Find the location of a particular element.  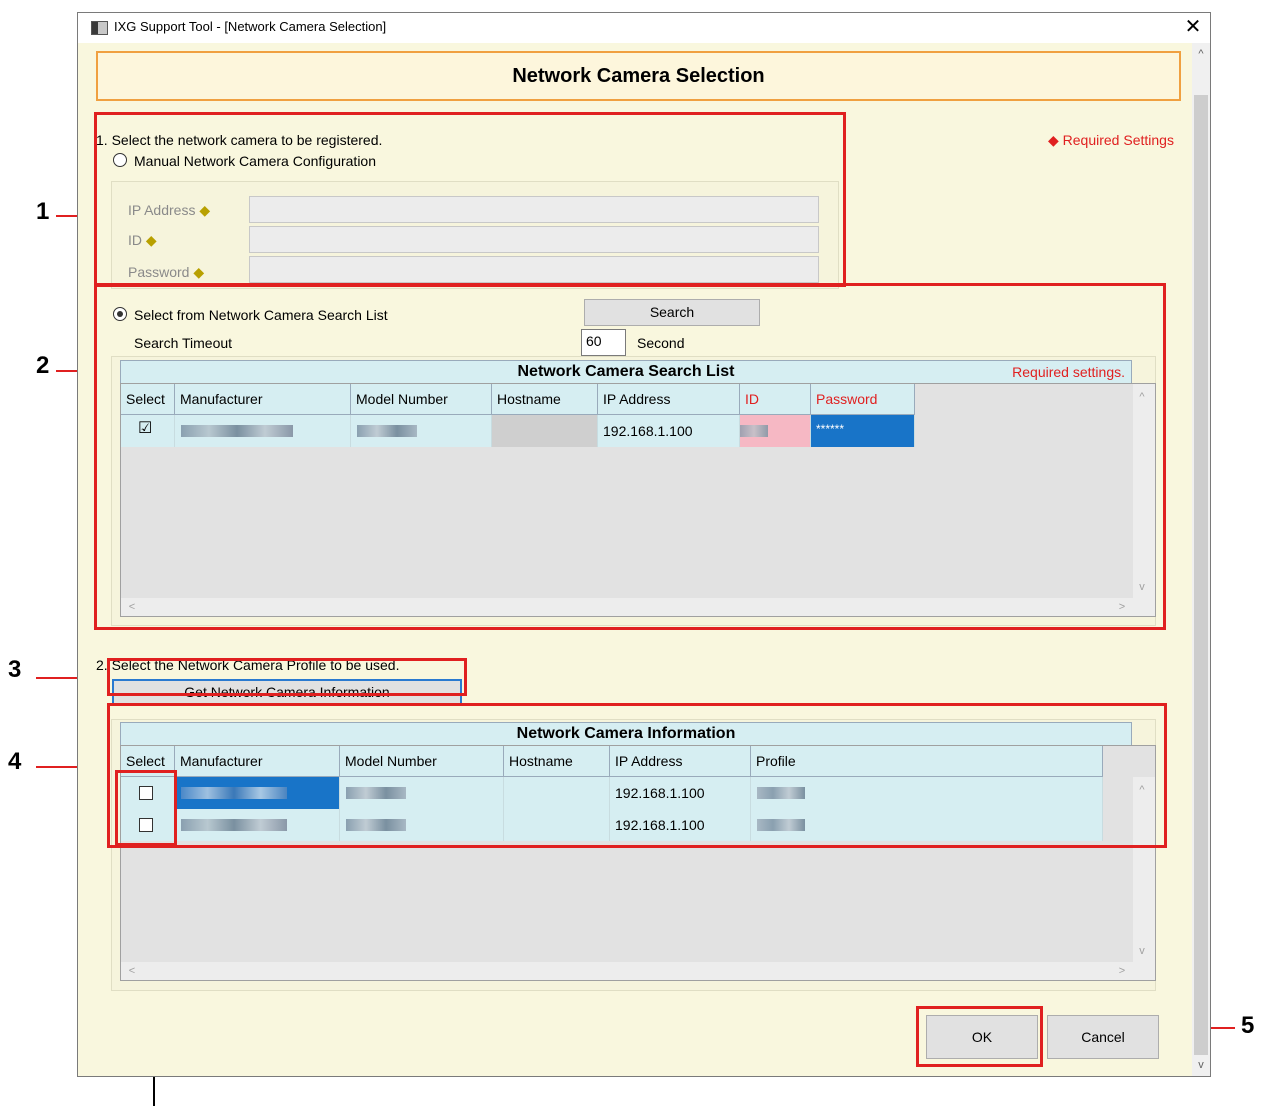

scroll-thumb is located at coordinates (1201, 575).